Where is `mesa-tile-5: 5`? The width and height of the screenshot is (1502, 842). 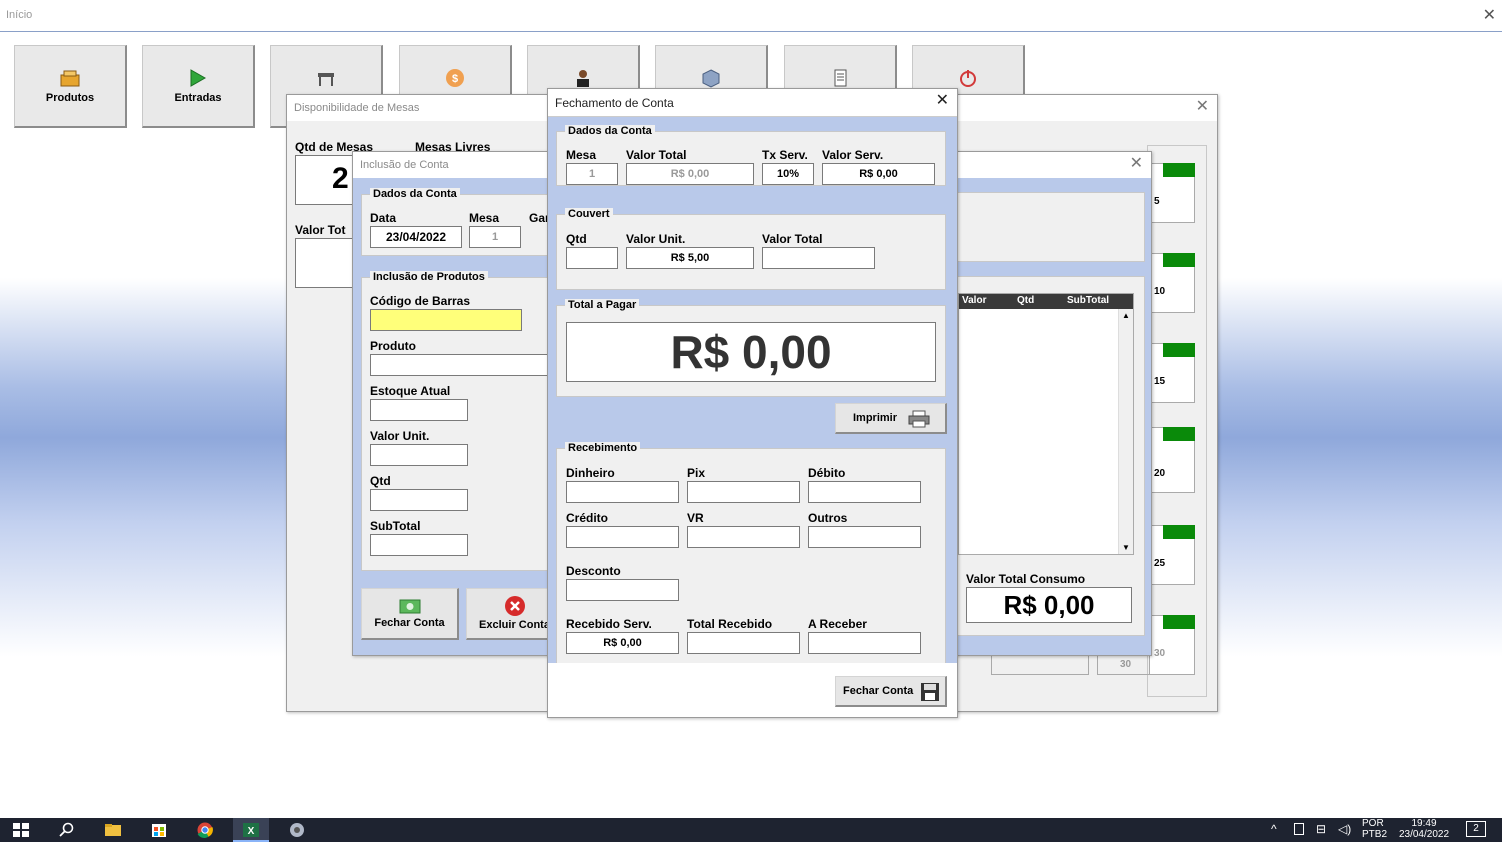
mesa-tile-5: 5 is located at coordinates (1172, 193).